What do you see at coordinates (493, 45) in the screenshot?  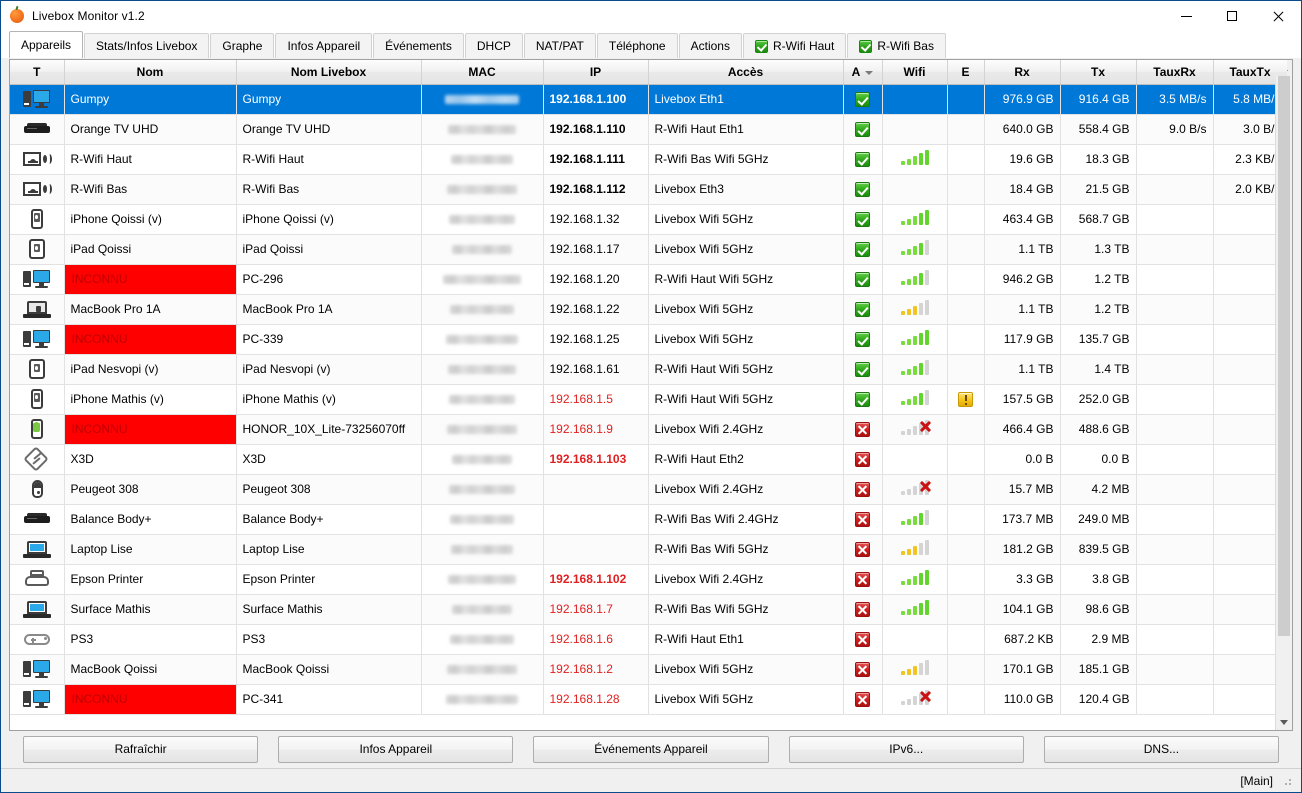 I see `tab-dhcp: DHCP` at bounding box center [493, 45].